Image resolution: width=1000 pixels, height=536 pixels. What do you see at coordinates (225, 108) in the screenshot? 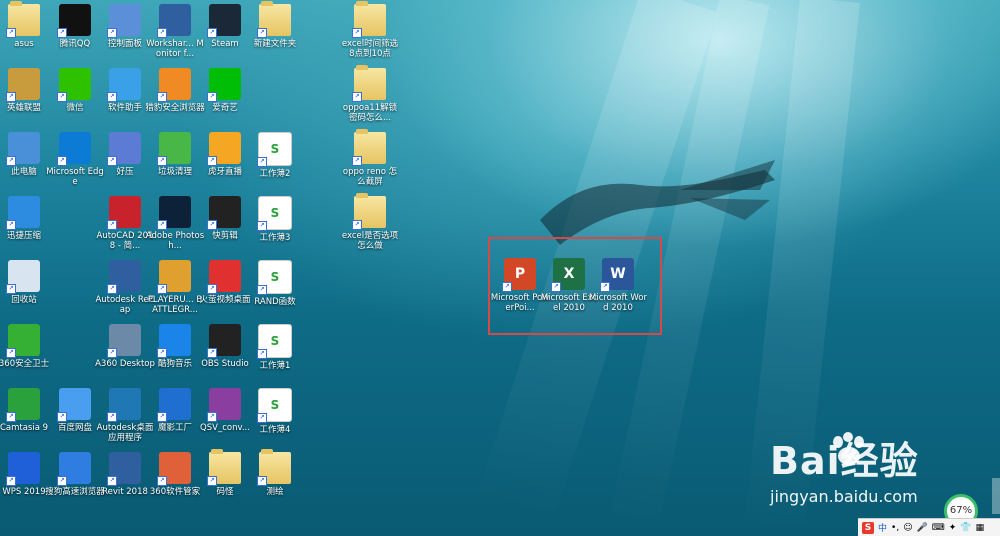
I see `desktop-shortcut-label: 爱奇艺` at bounding box center [225, 108].